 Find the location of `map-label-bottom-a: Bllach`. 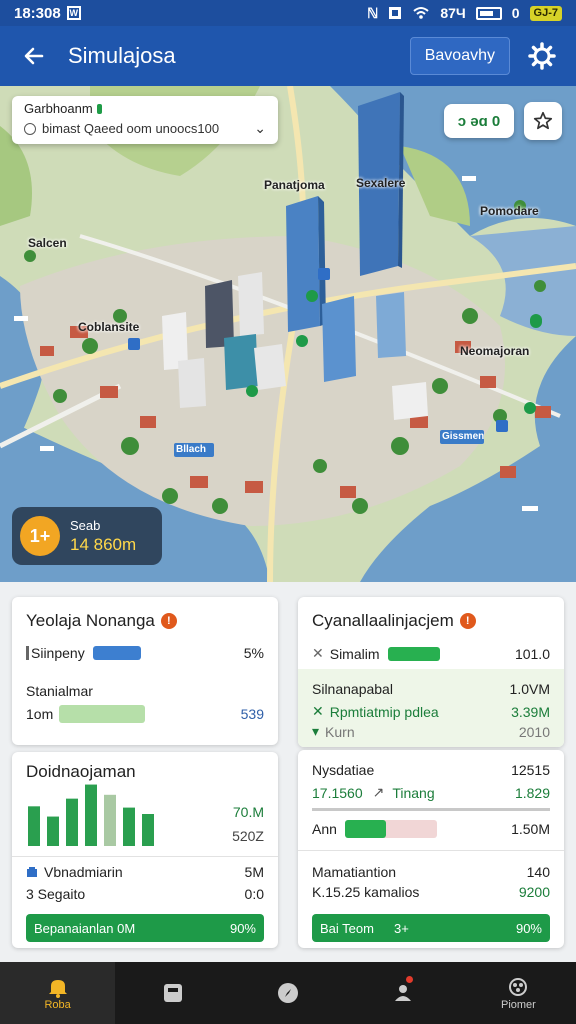

map-label-bottom-a: Bllach is located at coordinates (191, 449).